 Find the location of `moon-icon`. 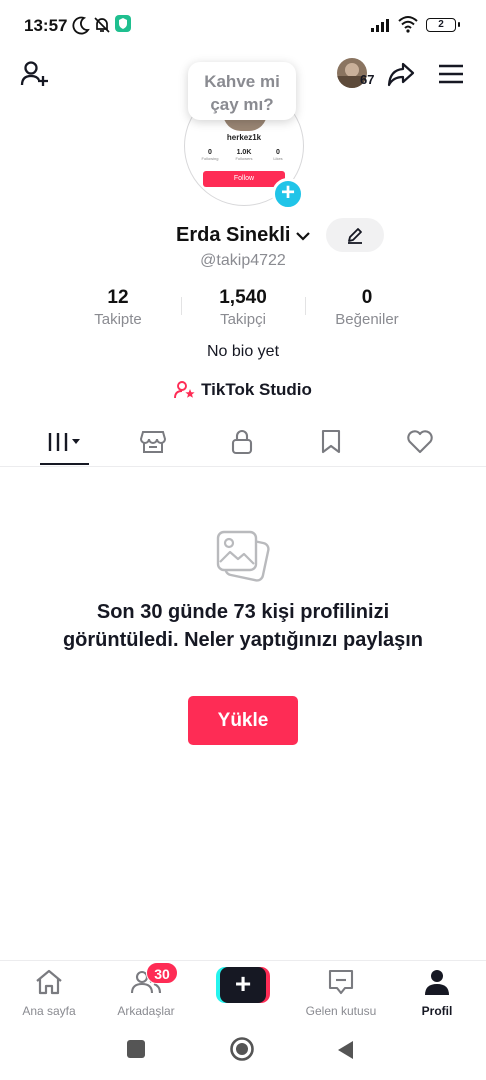

moon-icon is located at coordinates (81, 25).